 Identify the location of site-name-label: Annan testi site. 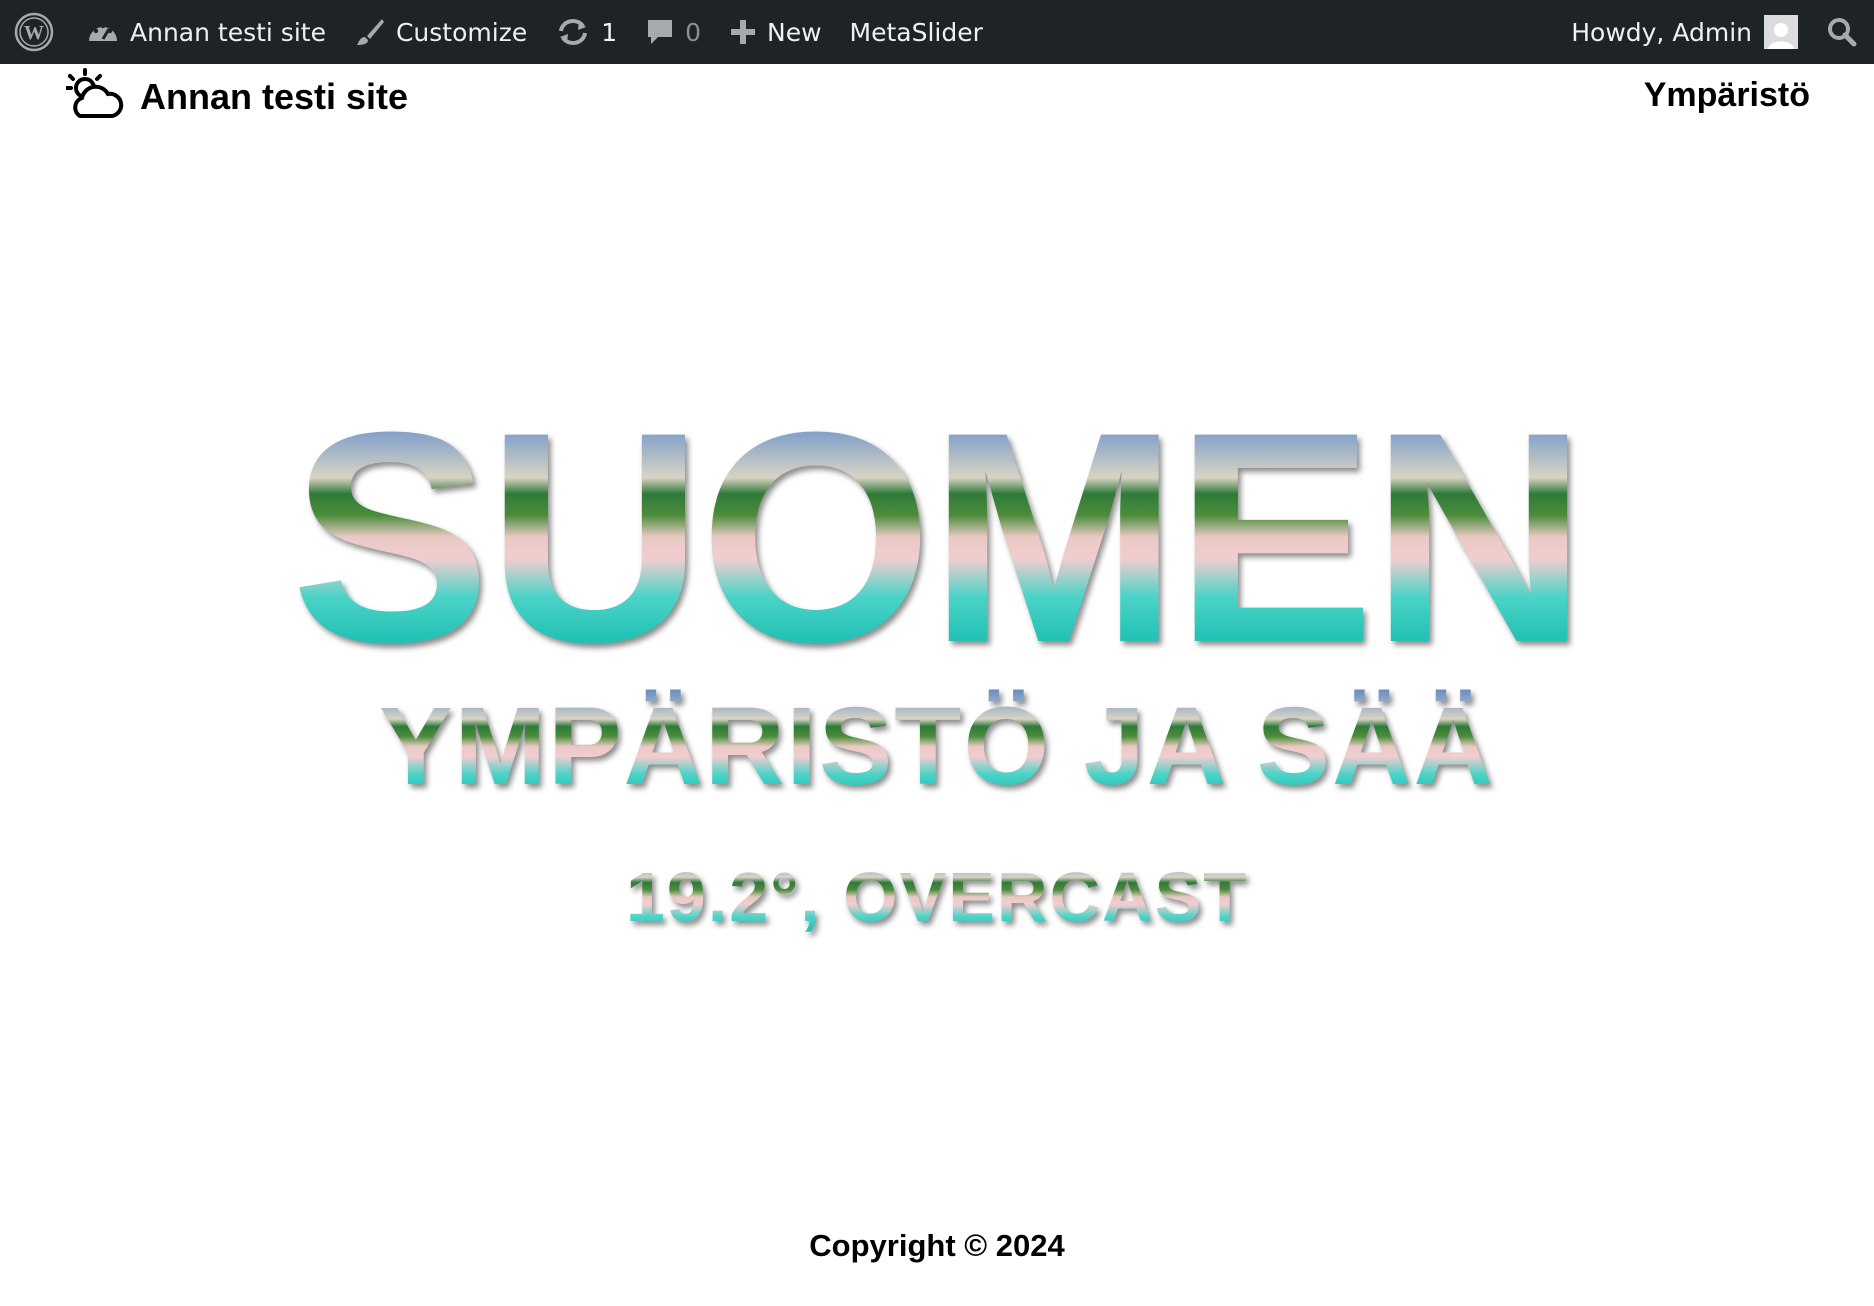
(228, 32).